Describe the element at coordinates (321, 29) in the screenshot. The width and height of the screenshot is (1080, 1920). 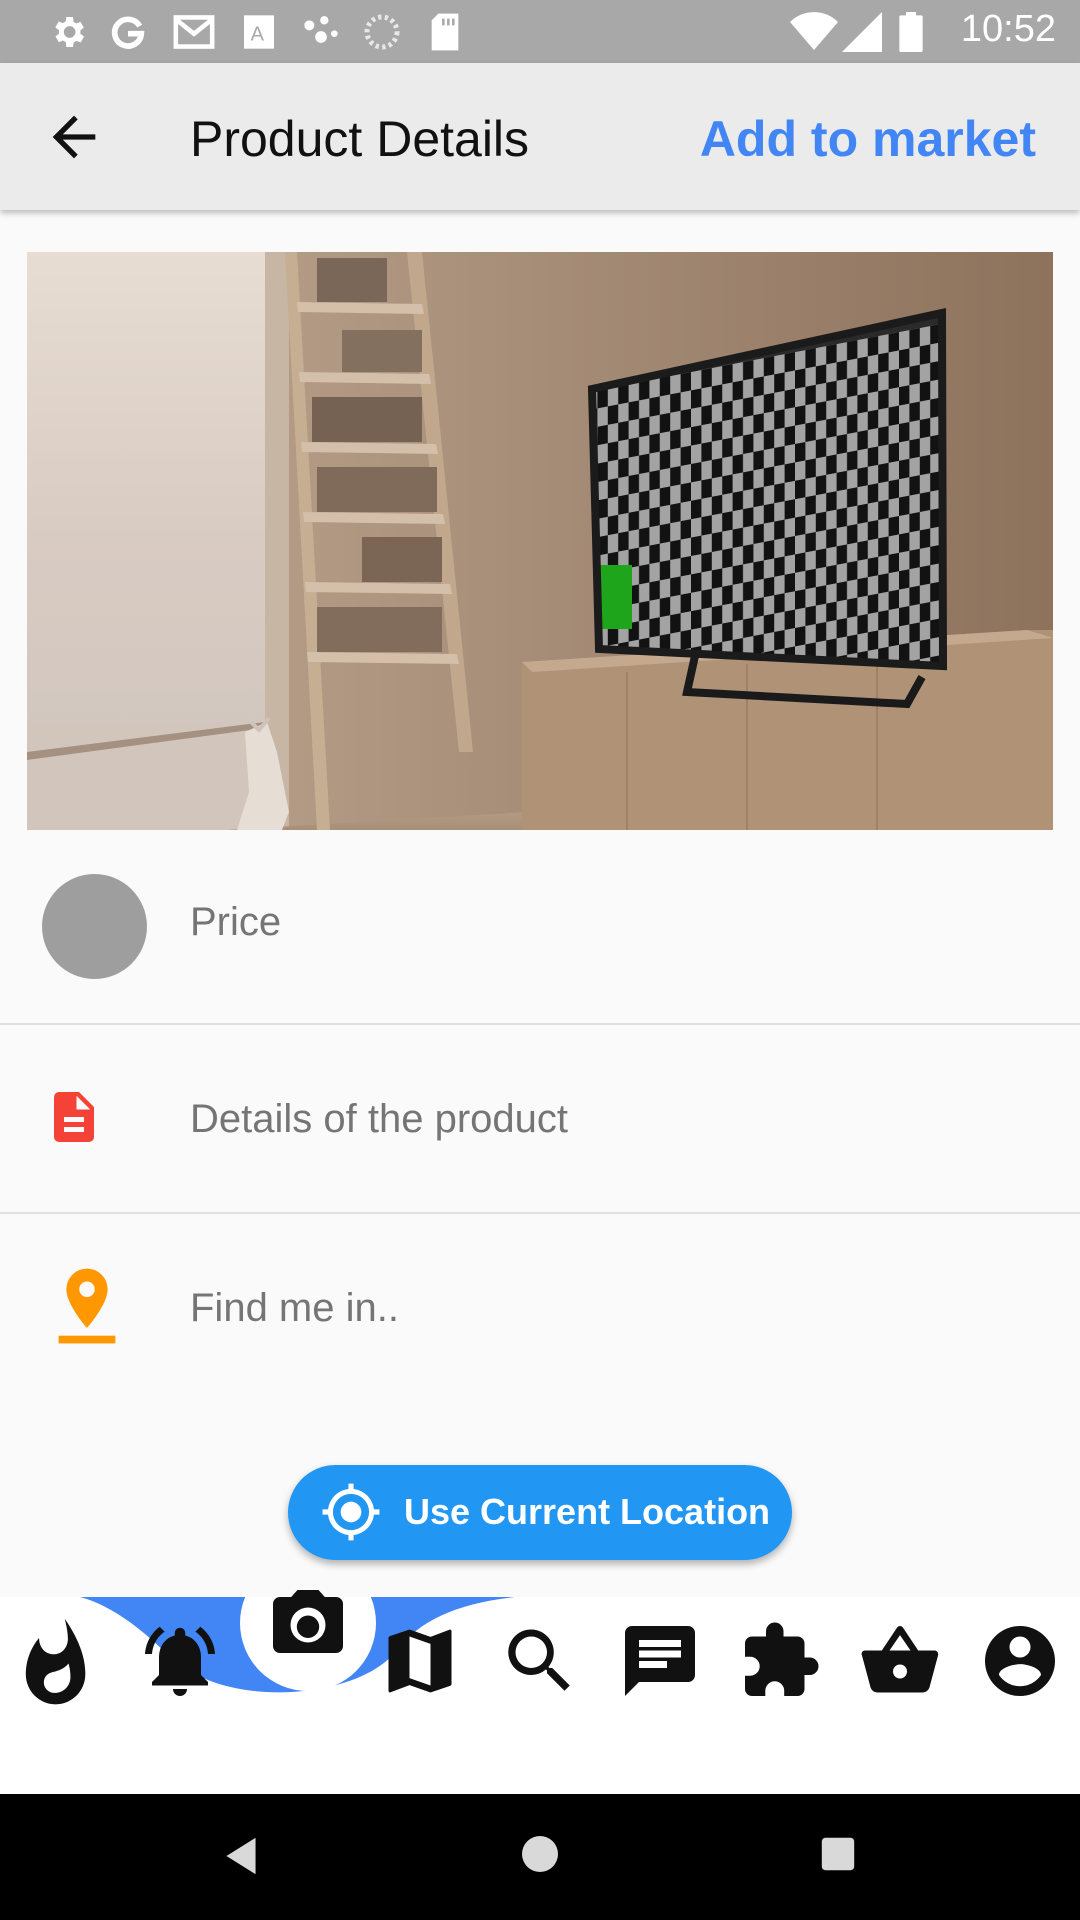
I see `dots-icon` at that location.